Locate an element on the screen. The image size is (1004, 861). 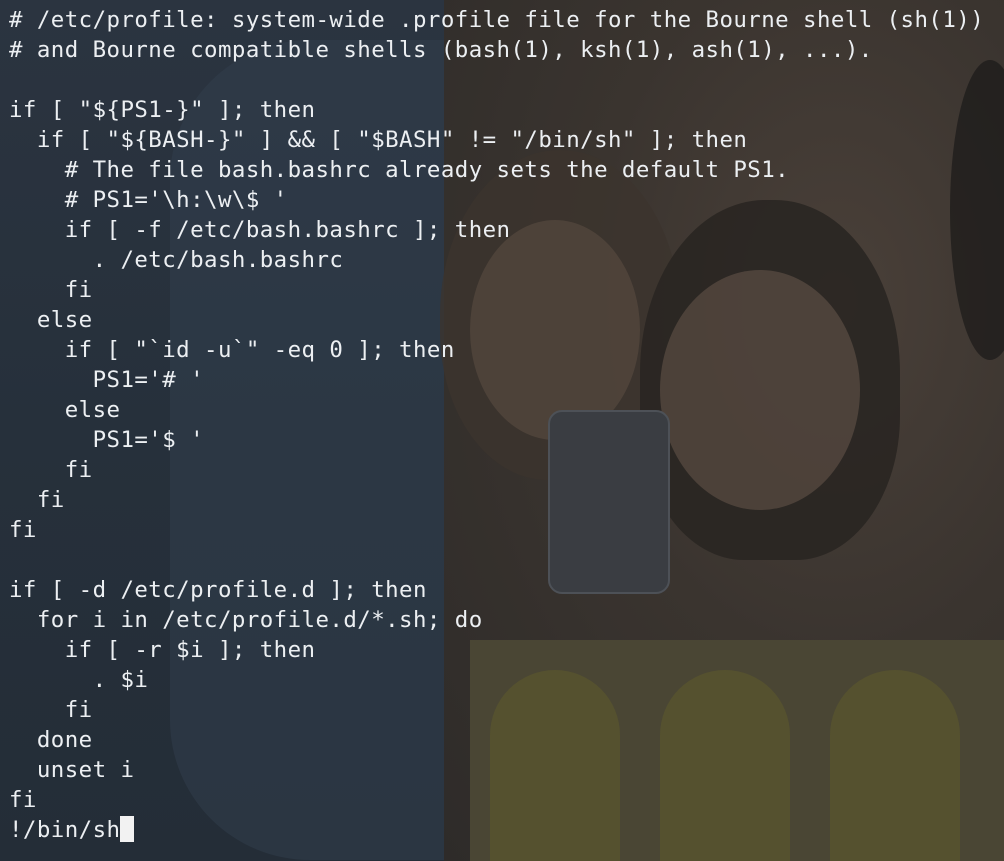
terminal-line: if [ "`id -u`" -eq 0 ]; then is located at coordinates (232, 350).